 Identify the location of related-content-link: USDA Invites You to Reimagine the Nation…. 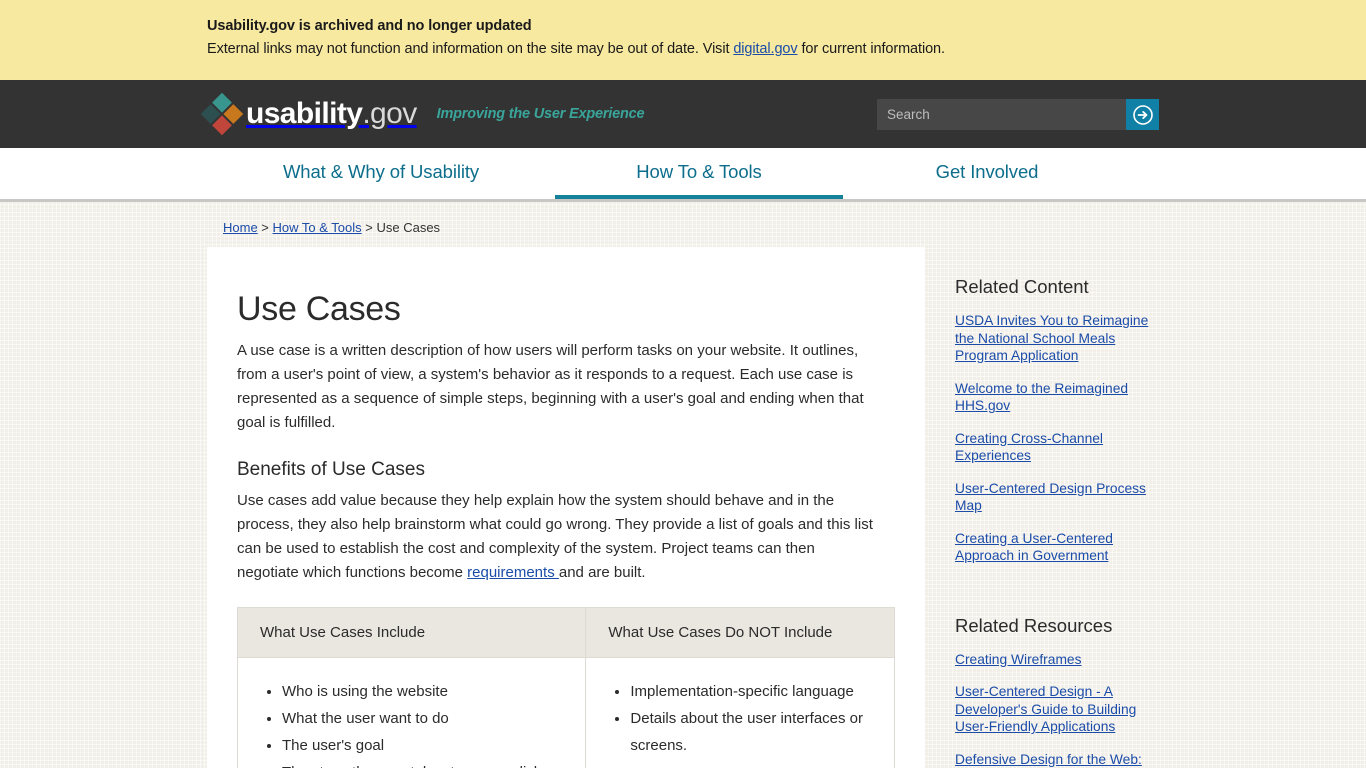
(1063, 338).